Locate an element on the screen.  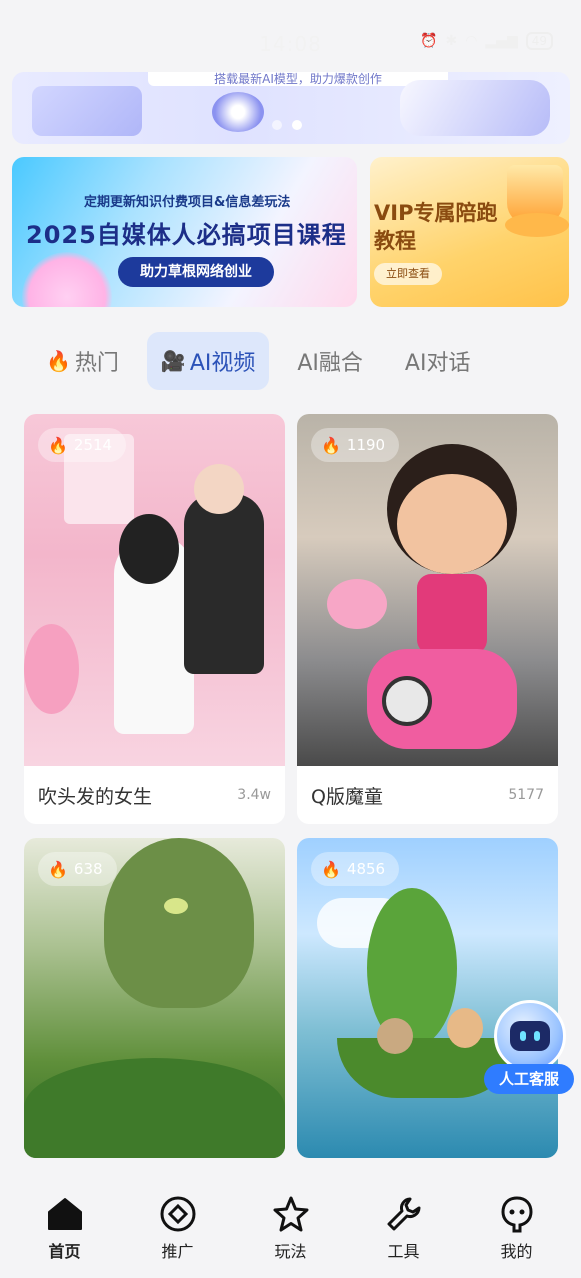
video-card: 🔥 2514 吹头发的女生 3.4w is located at coordinates (154, 619).